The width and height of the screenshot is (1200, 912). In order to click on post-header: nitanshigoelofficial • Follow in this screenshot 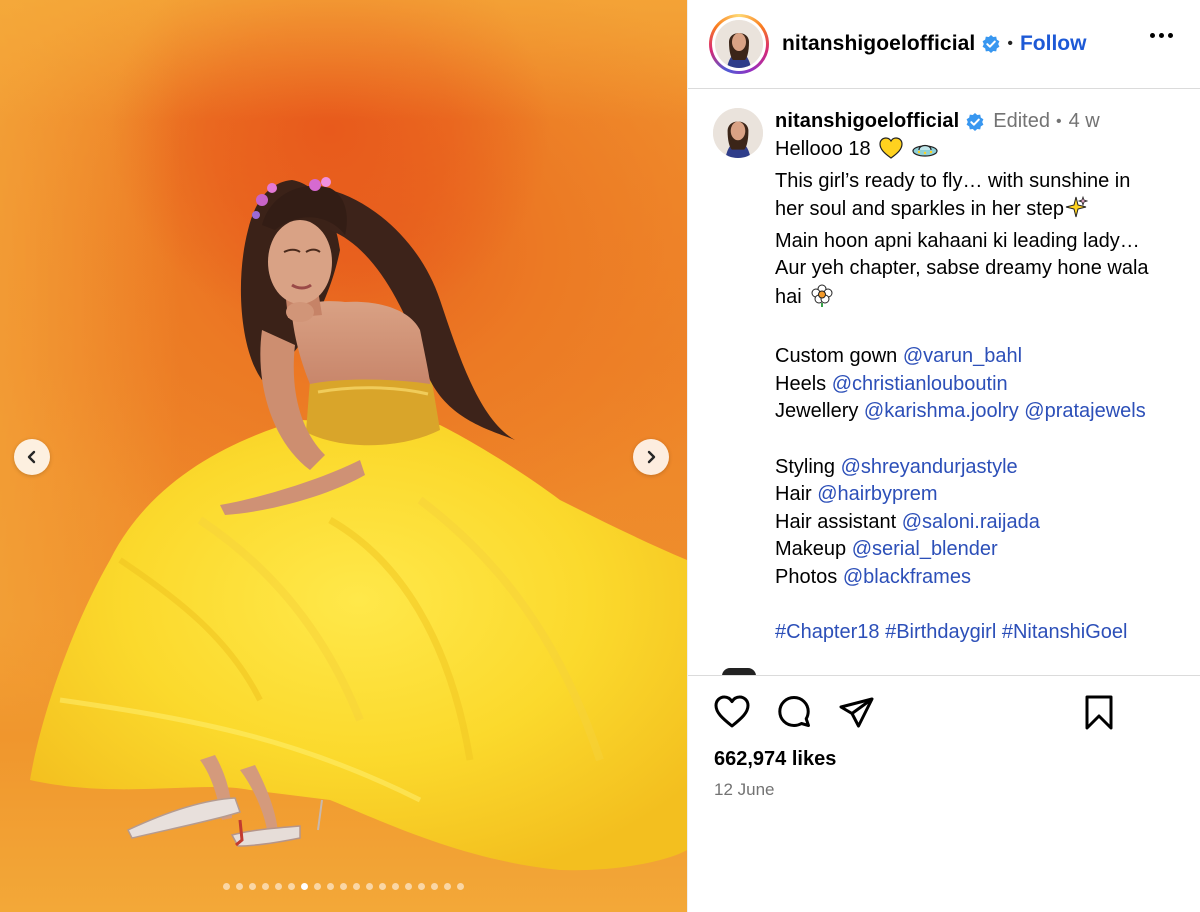, I will do `click(944, 44)`.